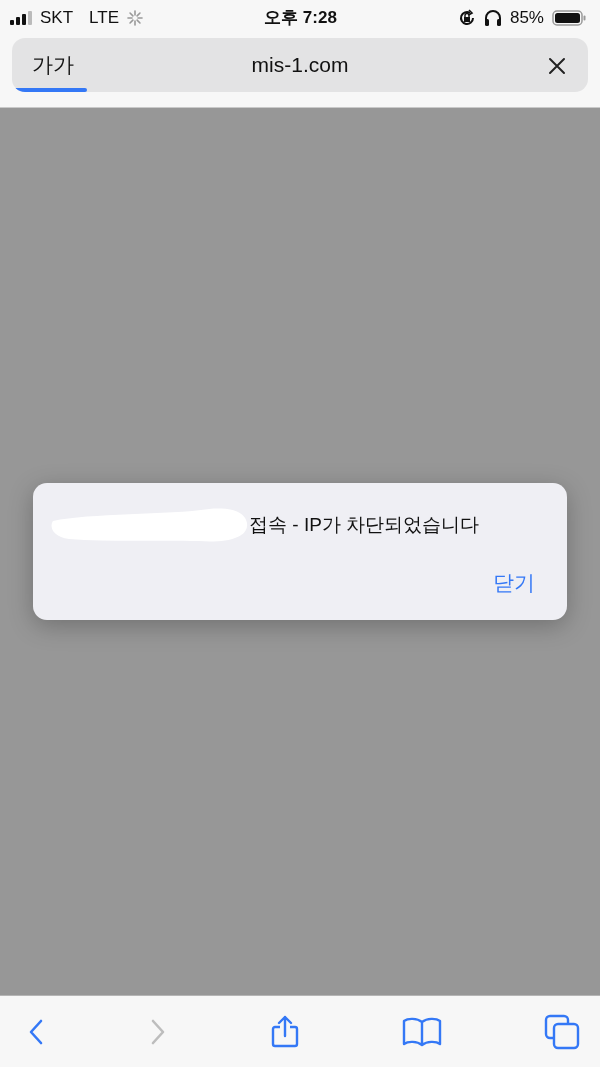 This screenshot has width=600, height=1067. Describe the element at coordinates (557, 65) in the screenshot. I see `close-icon` at that location.